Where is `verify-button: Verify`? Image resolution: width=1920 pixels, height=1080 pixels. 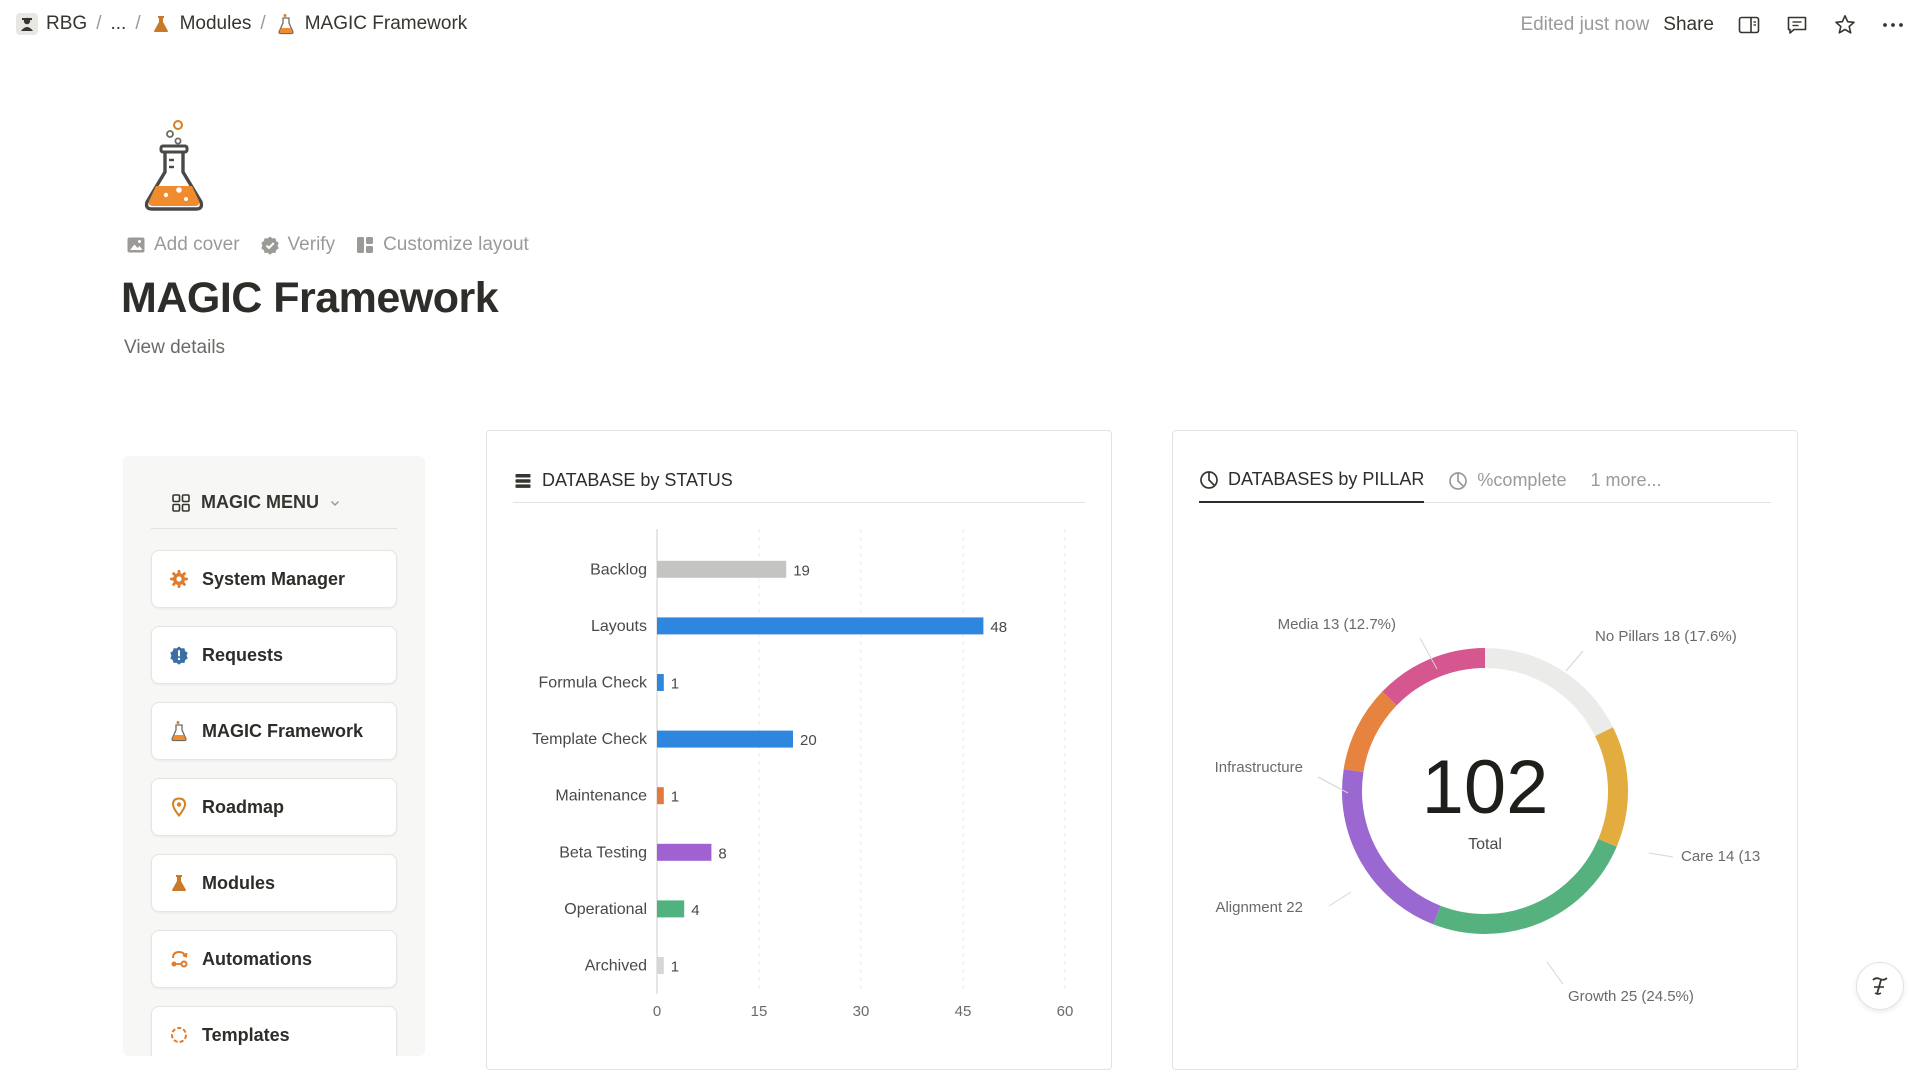 verify-button: Verify is located at coordinates (298, 245).